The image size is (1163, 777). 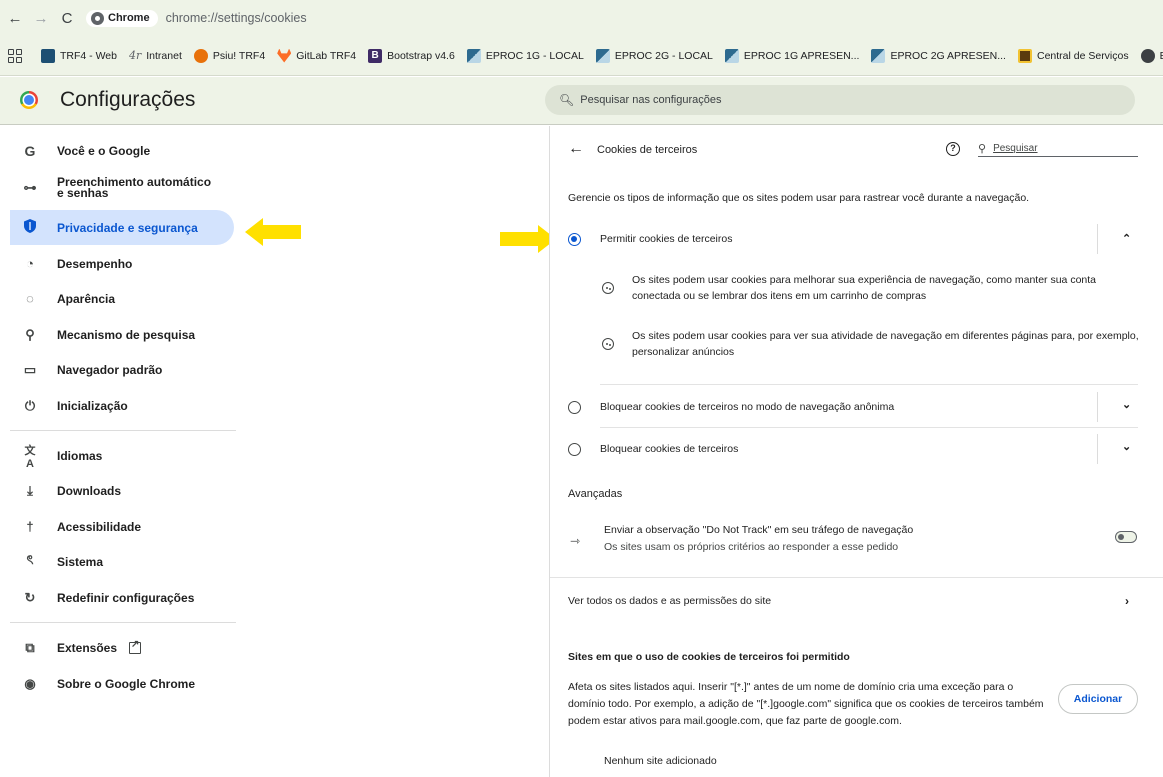 I want to click on sidebar-item-privacy: Privacidade e segurança, so click(x=122, y=227).